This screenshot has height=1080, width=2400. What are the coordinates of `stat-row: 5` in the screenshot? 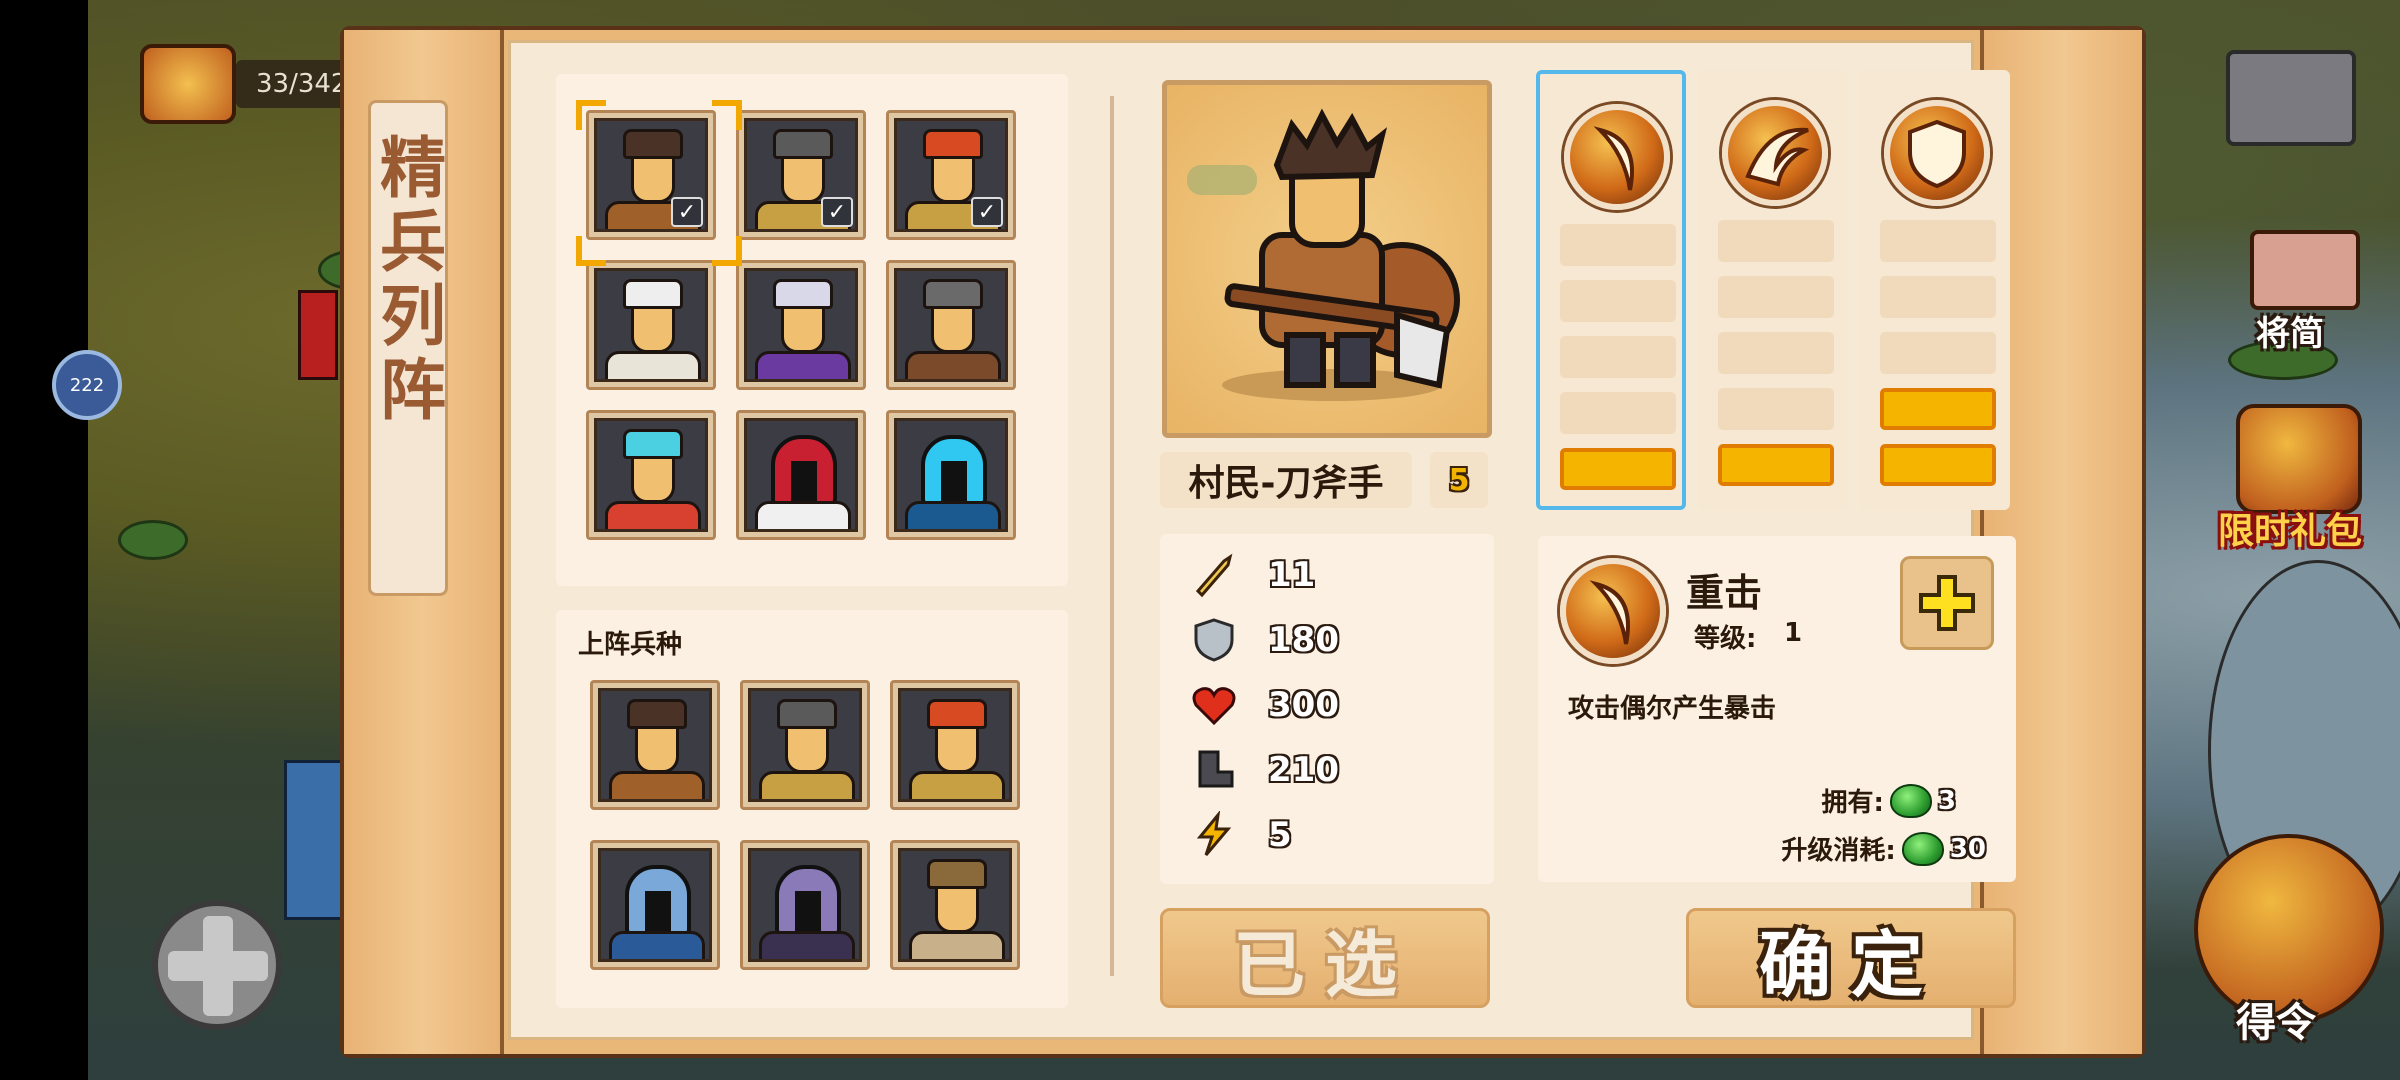 It's located at (1330, 835).